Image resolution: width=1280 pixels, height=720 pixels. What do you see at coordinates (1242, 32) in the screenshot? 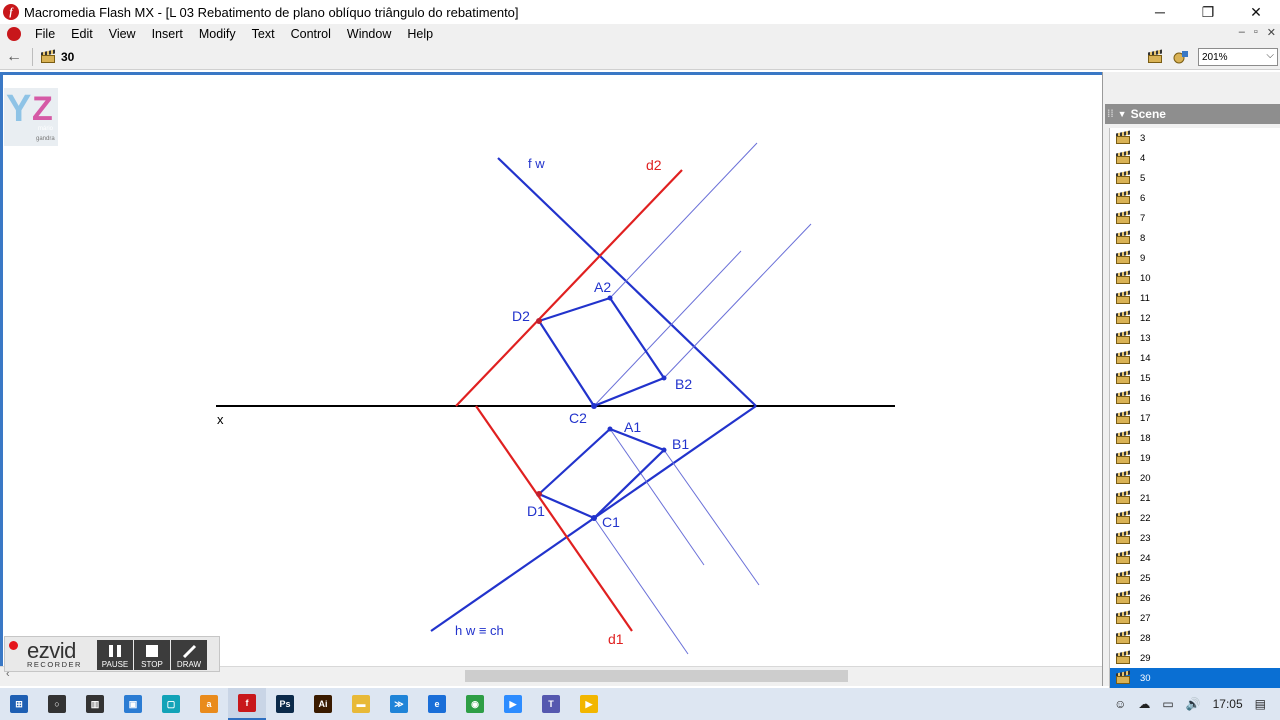
I see `doc-minimize-button: –` at bounding box center [1242, 32].